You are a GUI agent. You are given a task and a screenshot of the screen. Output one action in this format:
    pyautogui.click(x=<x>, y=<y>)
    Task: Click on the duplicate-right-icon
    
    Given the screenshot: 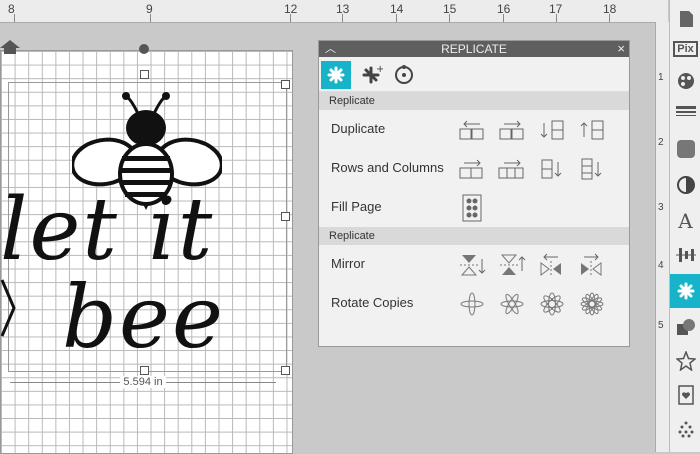 What is the action you would take?
    pyautogui.click(x=511, y=130)
    